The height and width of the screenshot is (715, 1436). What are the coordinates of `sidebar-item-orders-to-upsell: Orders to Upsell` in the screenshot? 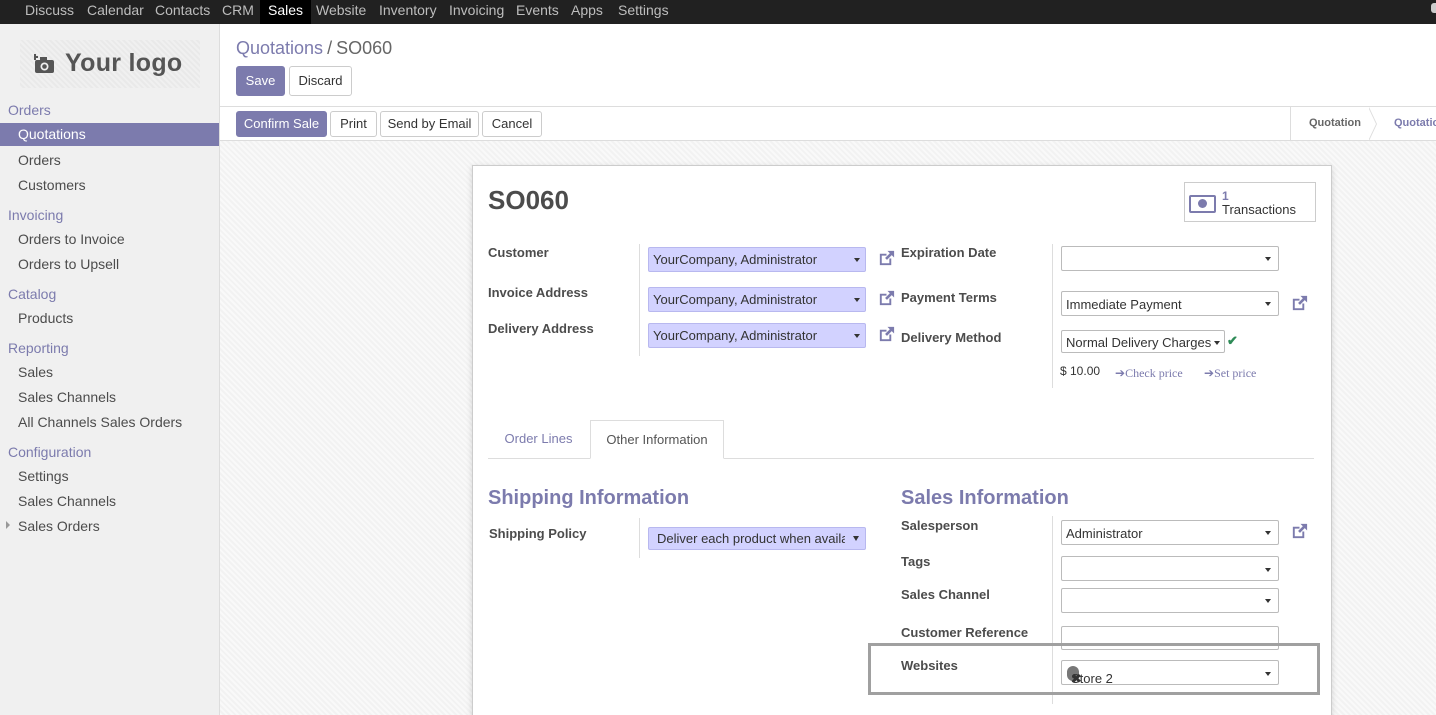 It's located at (68, 264).